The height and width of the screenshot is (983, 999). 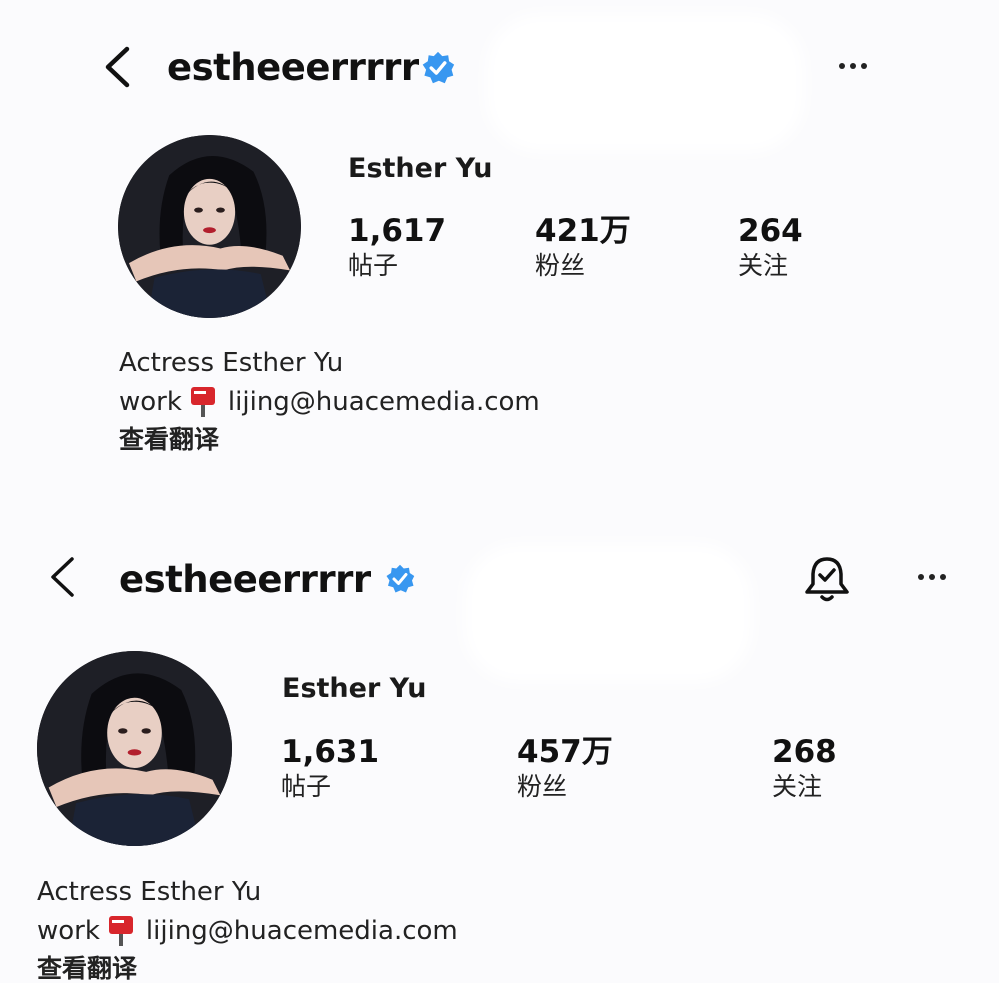 I want to click on stat-following: 264 关注, so click(x=770, y=247).